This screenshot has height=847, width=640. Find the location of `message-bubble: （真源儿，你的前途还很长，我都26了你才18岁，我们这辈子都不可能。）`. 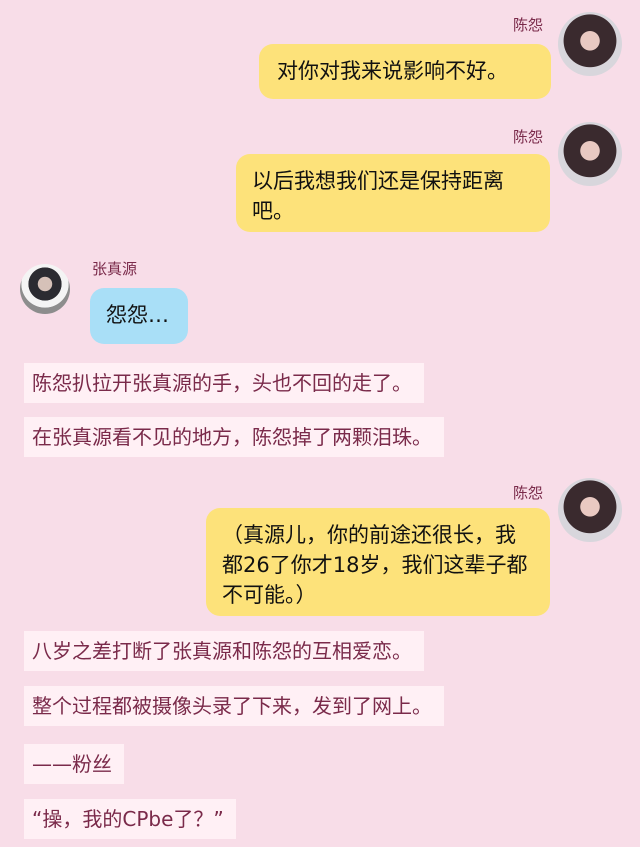

message-bubble: （真源儿，你的前途还很长，我都26了你才18岁，我们这辈子都不可能。） is located at coordinates (378, 562).